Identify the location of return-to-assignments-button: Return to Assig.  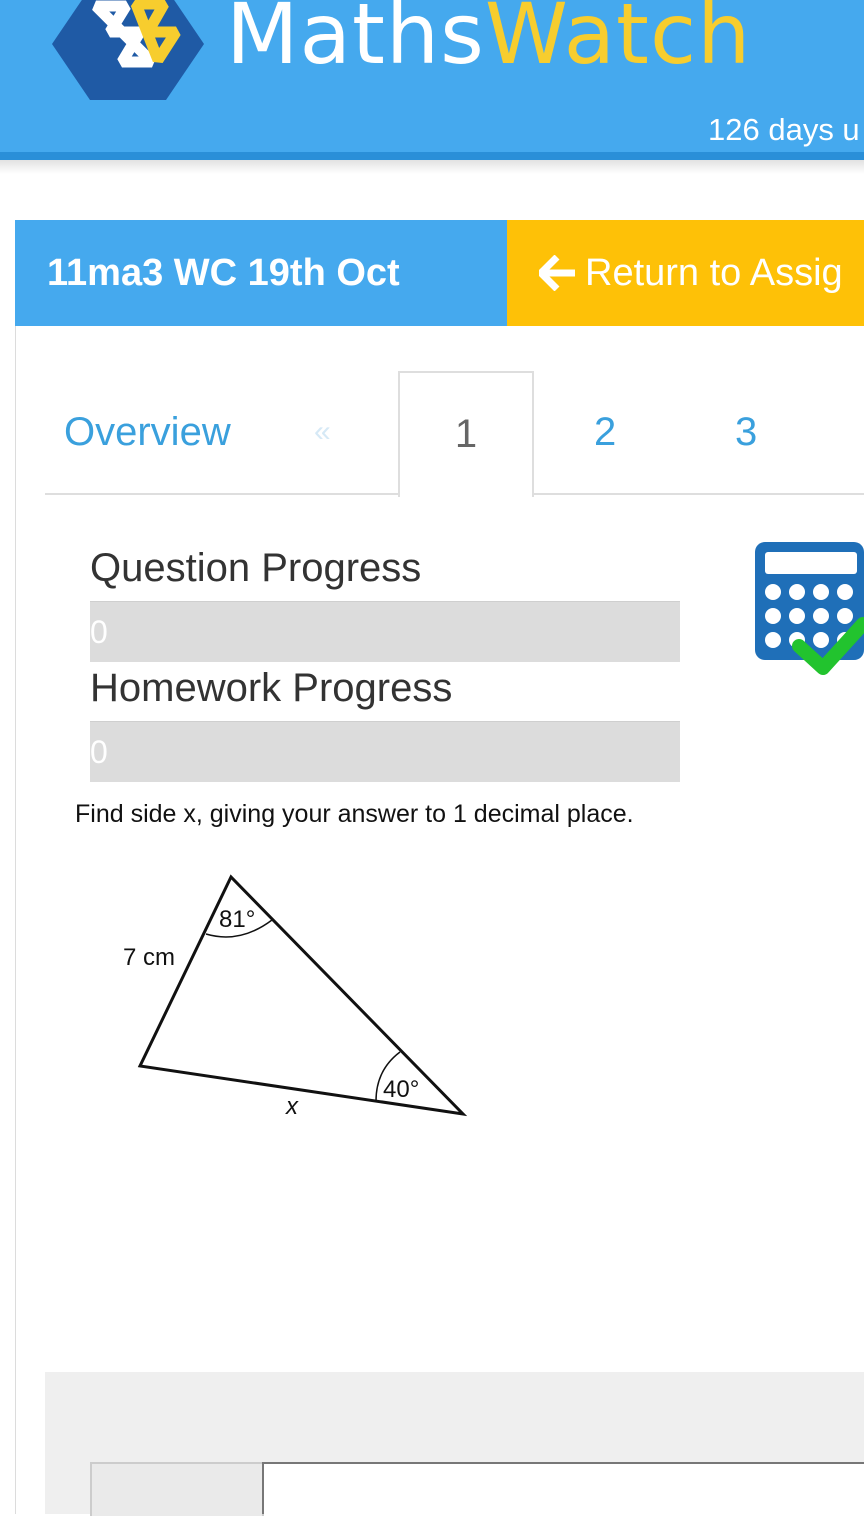
(685, 273).